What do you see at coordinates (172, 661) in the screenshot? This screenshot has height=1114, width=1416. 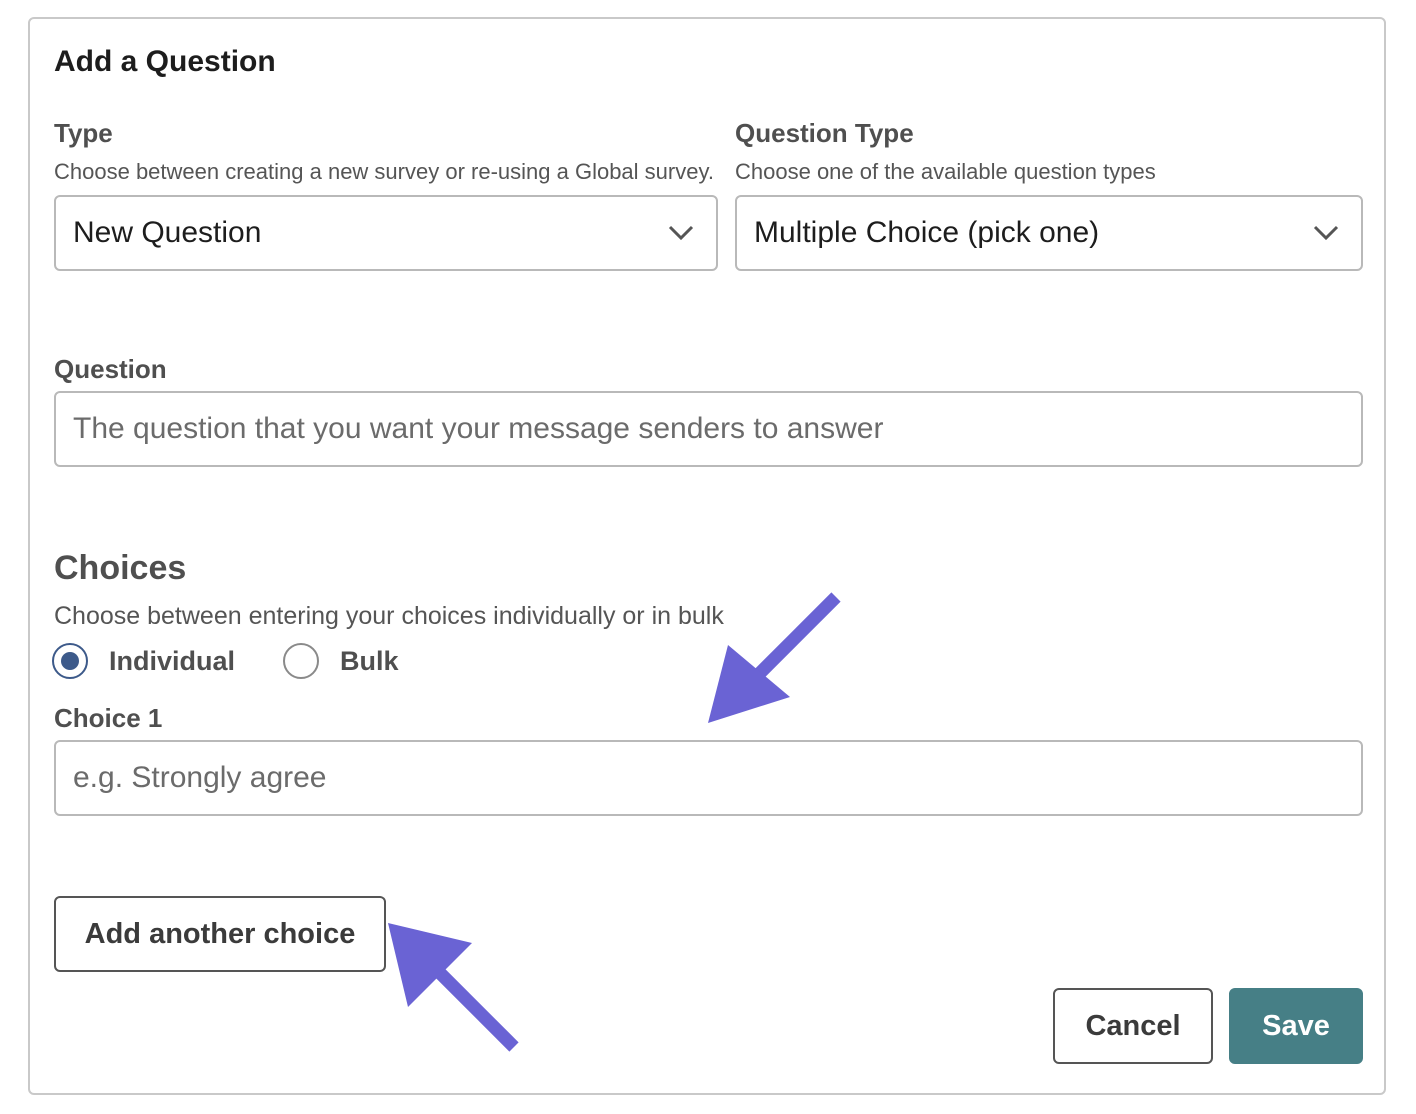 I see `individual-radio-label: Individual` at bounding box center [172, 661].